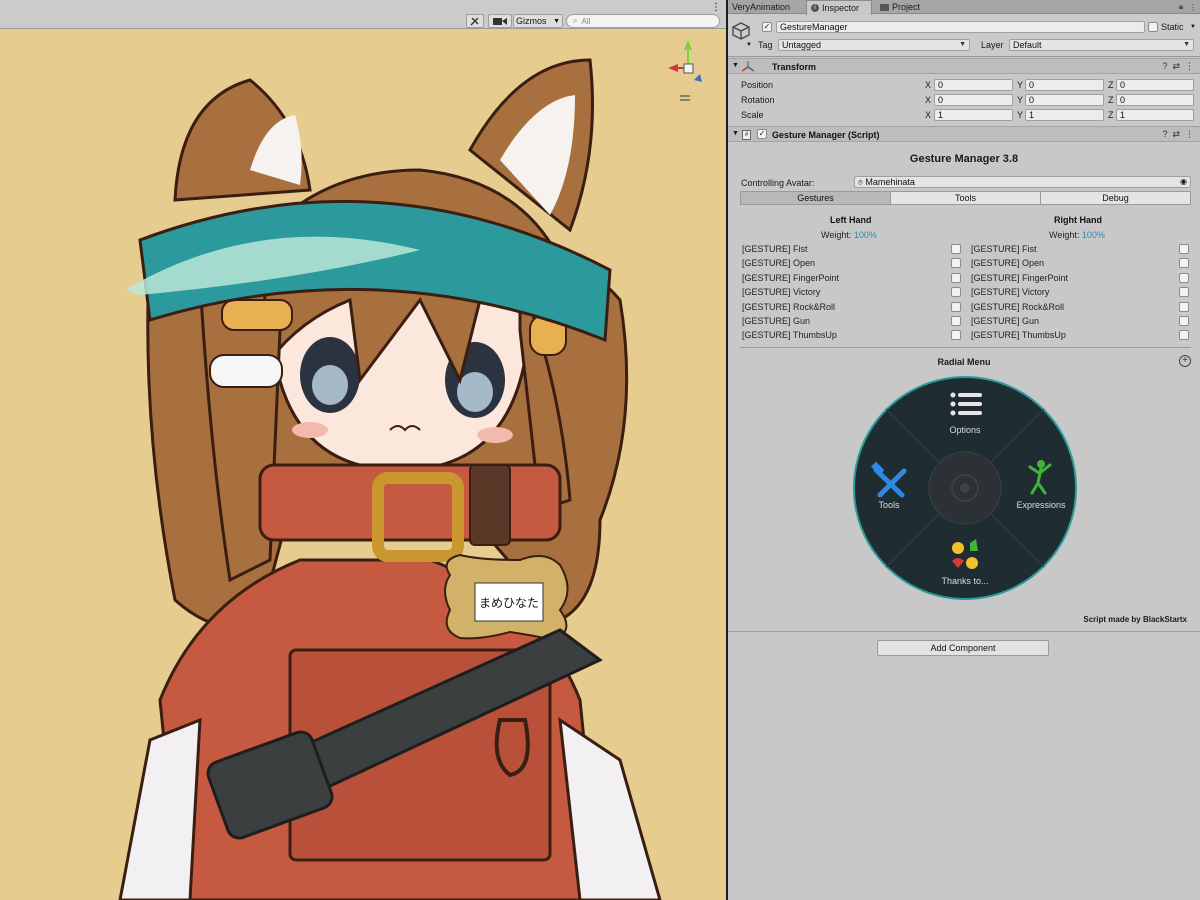  What do you see at coordinates (1111, 115) in the screenshot?
I see `axis-z-label: Z` at bounding box center [1111, 115].